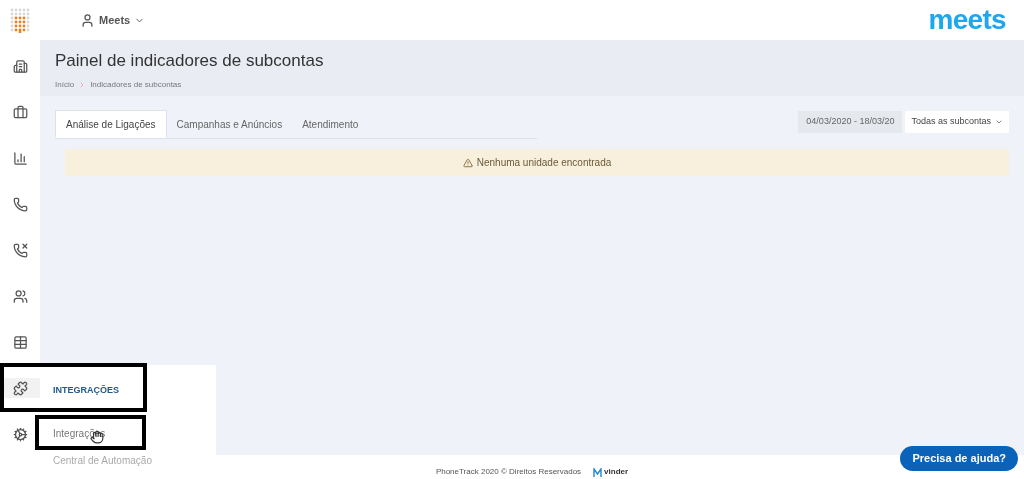 The width and height of the screenshot is (1024, 479). Describe the element at coordinates (508, 472) in the screenshot. I see `footer-text: PhoneTrack 2020 © Direitos Reservados` at that location.